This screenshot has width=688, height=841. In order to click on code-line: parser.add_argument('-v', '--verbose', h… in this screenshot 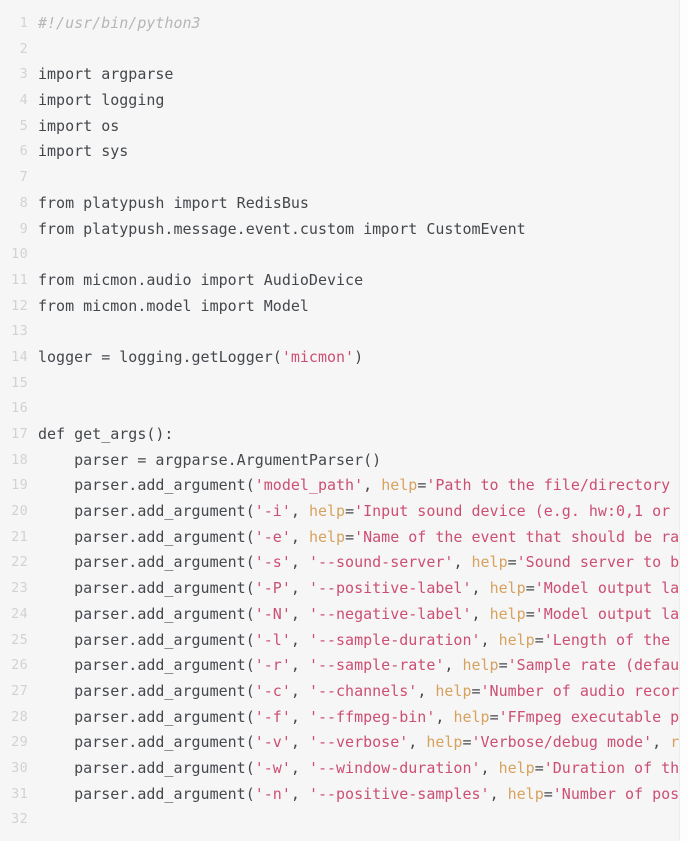, I will do `click(363, 743)`.